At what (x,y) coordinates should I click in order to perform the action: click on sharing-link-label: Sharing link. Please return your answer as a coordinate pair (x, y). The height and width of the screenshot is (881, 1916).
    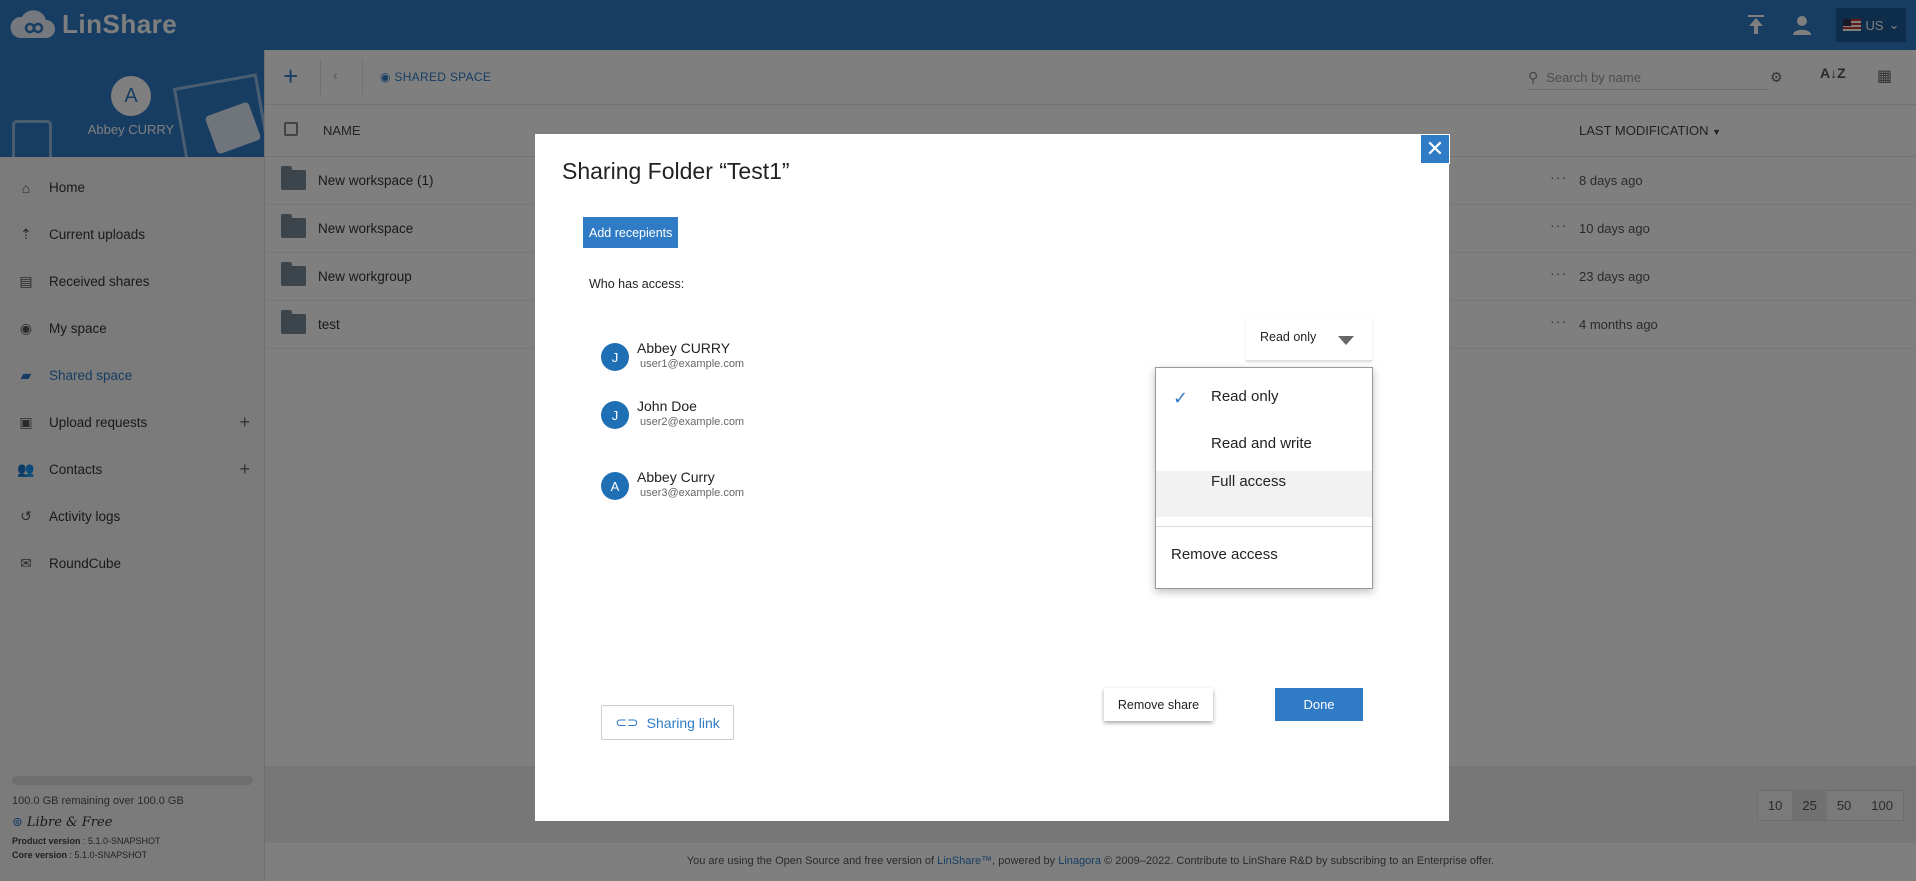
    Looking at the image, I should click on (683, 722).